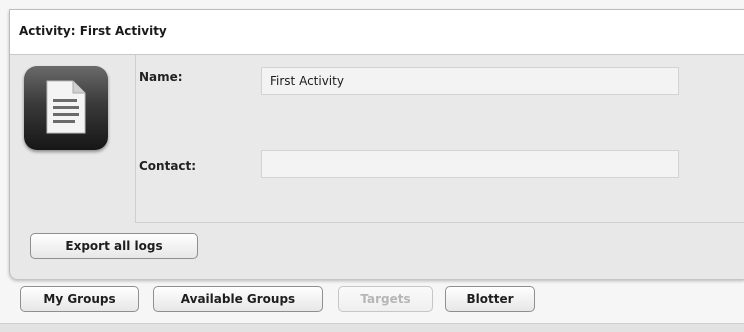 This screenshot has height=332, width=744. What do you see at coordinates (66, 108) in the screenshot?
I see `document-icon` at bounding box center [66, 108].